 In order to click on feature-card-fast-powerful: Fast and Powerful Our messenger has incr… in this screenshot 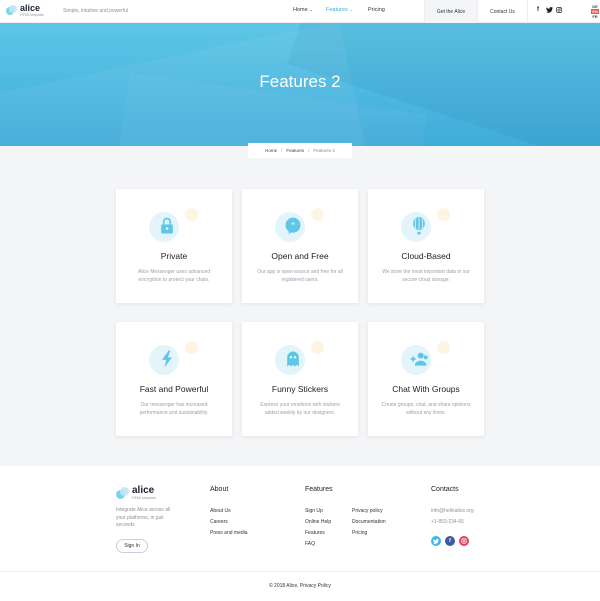, I will do `click(174, 379)`.